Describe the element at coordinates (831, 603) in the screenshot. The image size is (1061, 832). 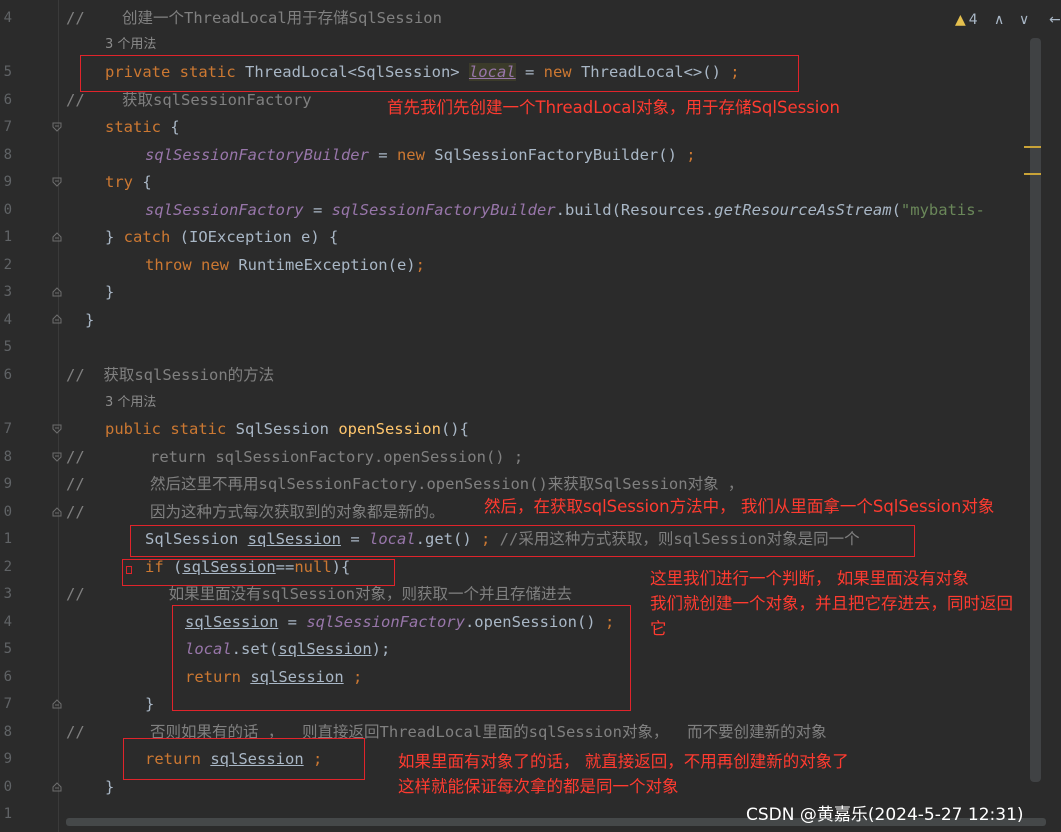
I see `annotation-text: 我们就创建一个对象，并且把它存进去，同时返回` at that location.